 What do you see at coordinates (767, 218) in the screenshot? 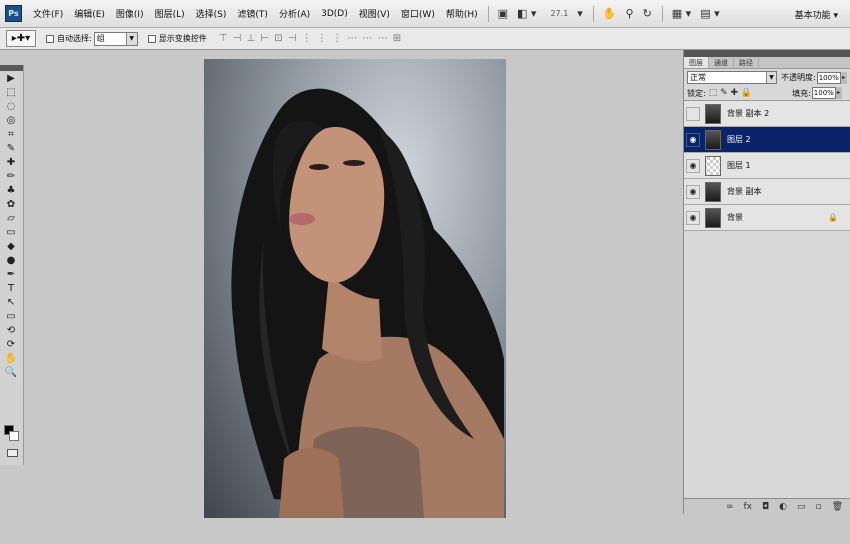
I see `layer-row: ◉ 背景 🔒` at bounding box center [767, 218].